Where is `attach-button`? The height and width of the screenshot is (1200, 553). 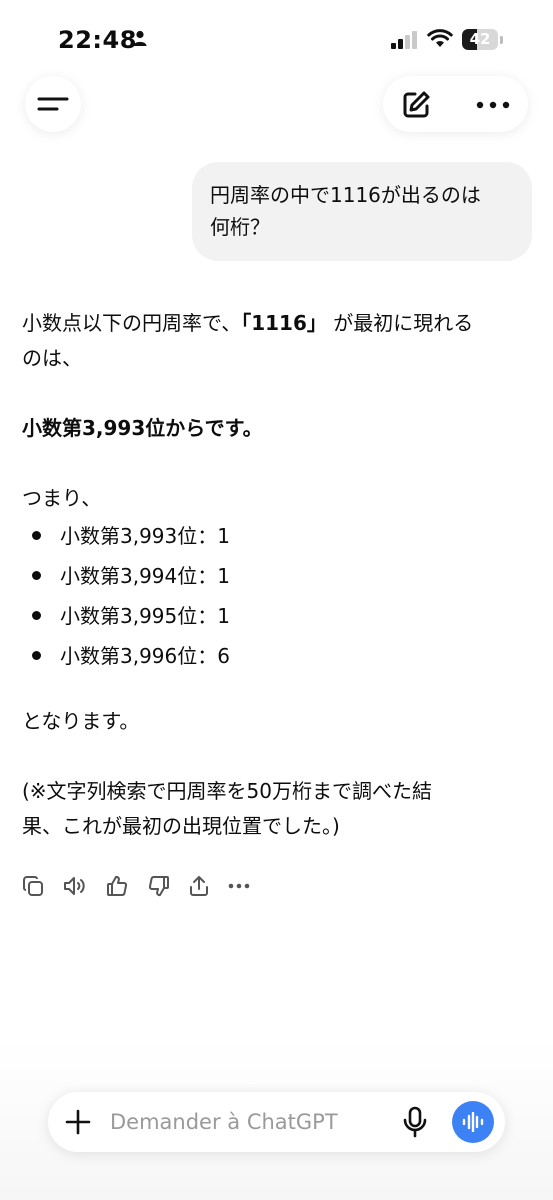
attach-button is located at coordinates (78, 1122).